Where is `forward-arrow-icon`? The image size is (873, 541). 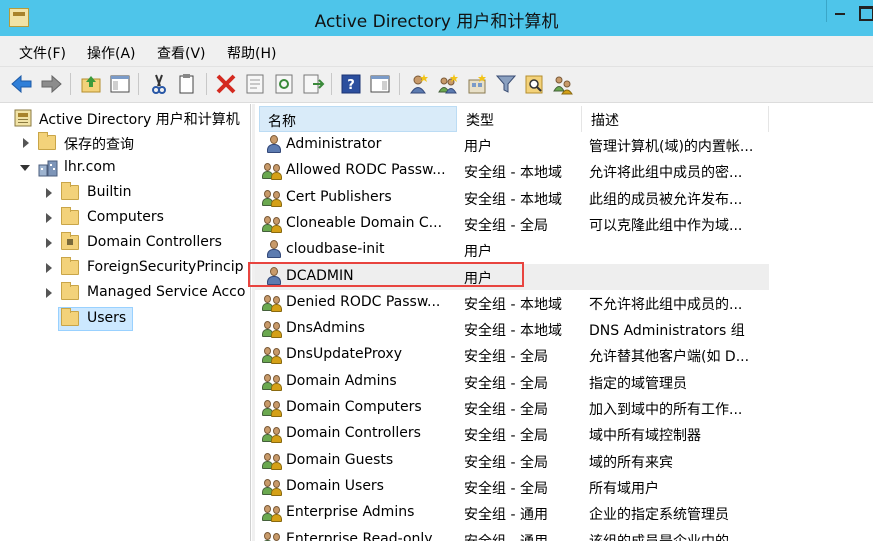 forward-arrow-icon is located at coordinates (51, 84).